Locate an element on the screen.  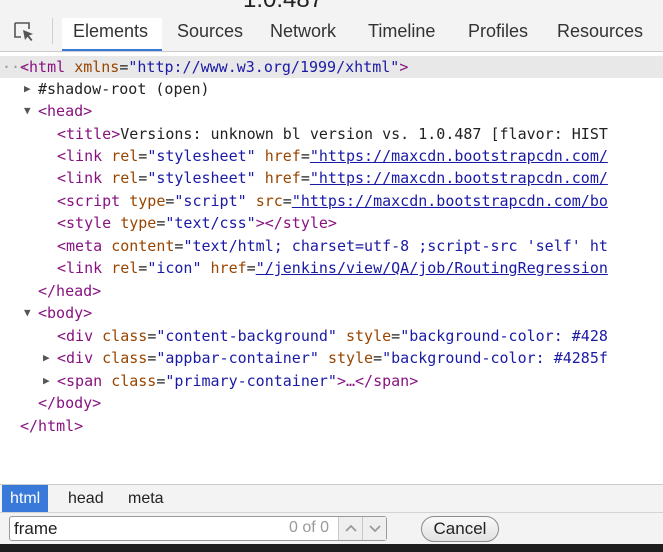
tree-node-body-close: </body> is located at coordinates (331, 403).